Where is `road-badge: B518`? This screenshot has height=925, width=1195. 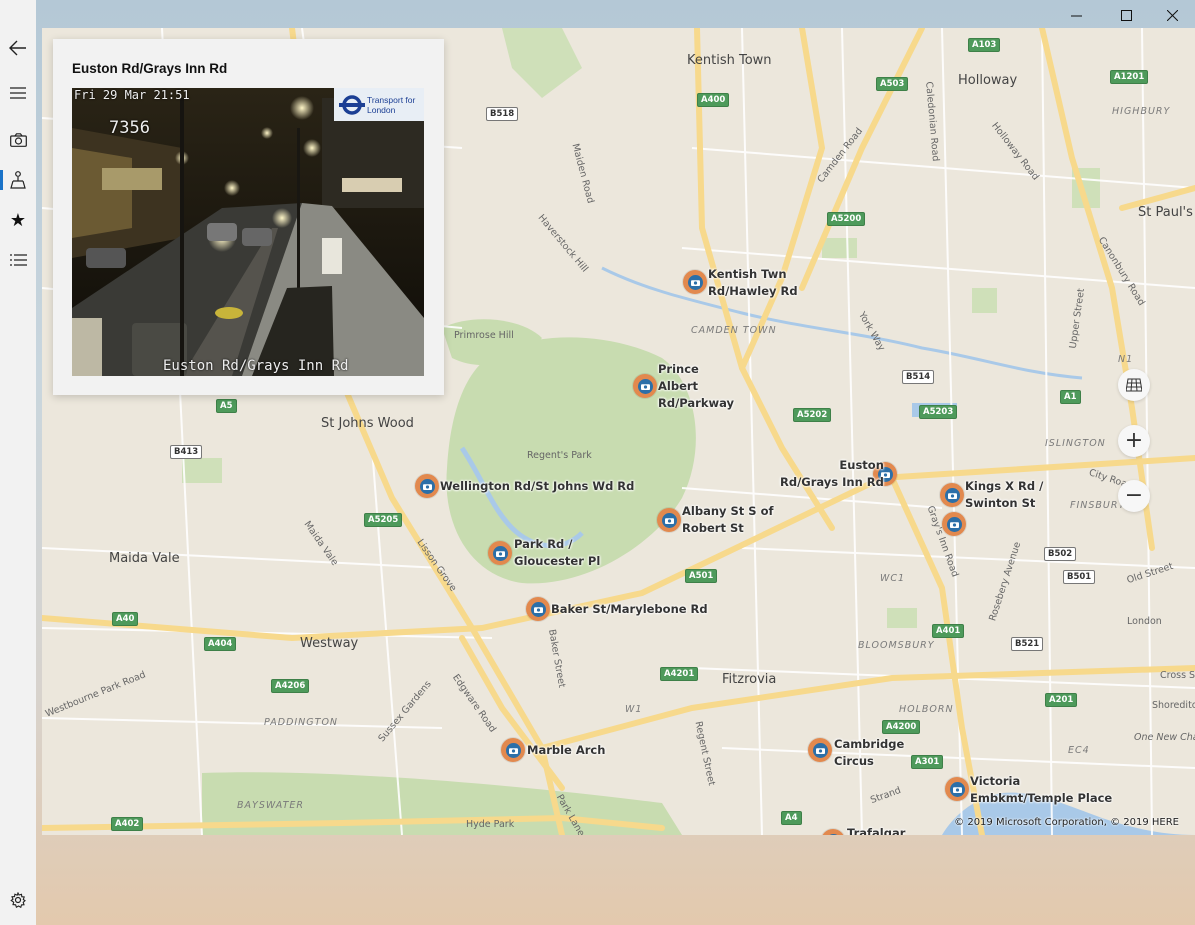 road-badge: B518 is located at coordinates (502, 114).